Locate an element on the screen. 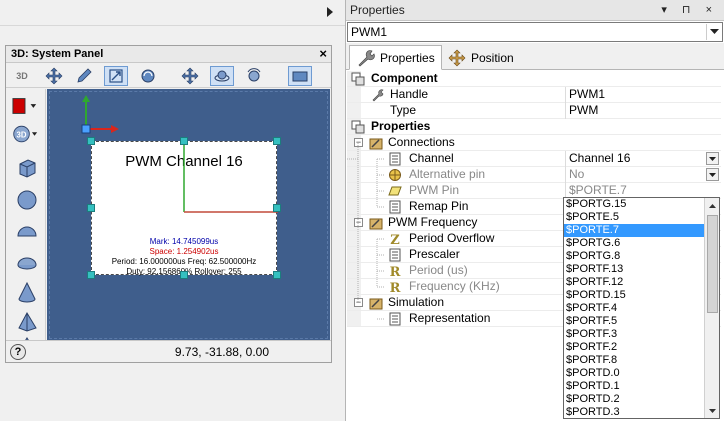  section-properties: Properties is located at coordinates (534, 127).